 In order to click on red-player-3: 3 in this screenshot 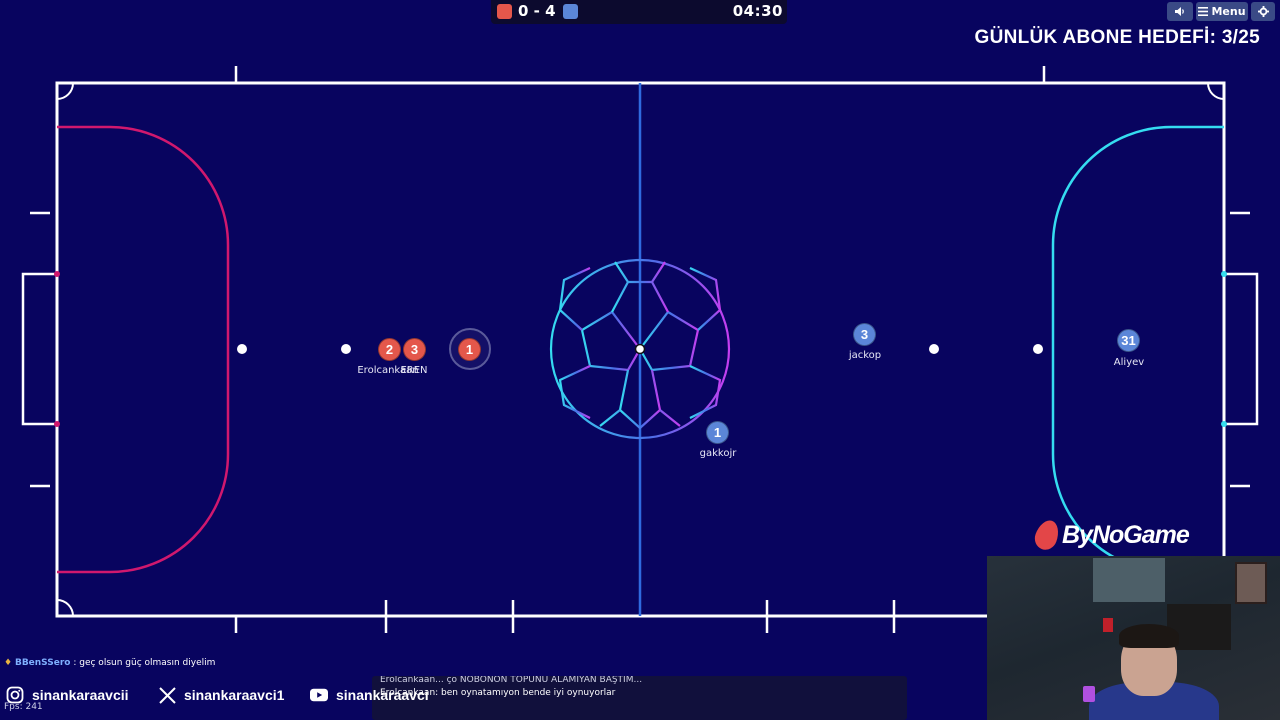, I will do `click(414, 349)`.